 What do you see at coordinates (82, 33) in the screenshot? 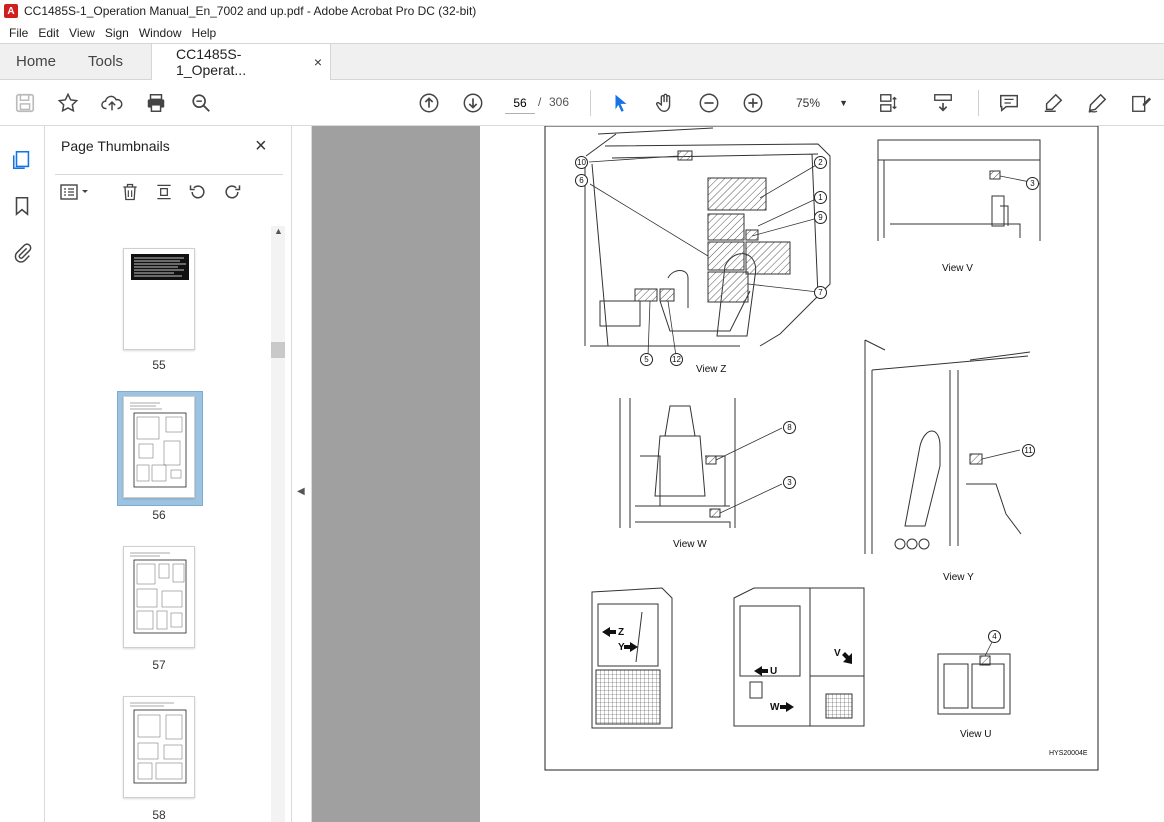
I see `menu-view: View` at bounding box center [82, 33].